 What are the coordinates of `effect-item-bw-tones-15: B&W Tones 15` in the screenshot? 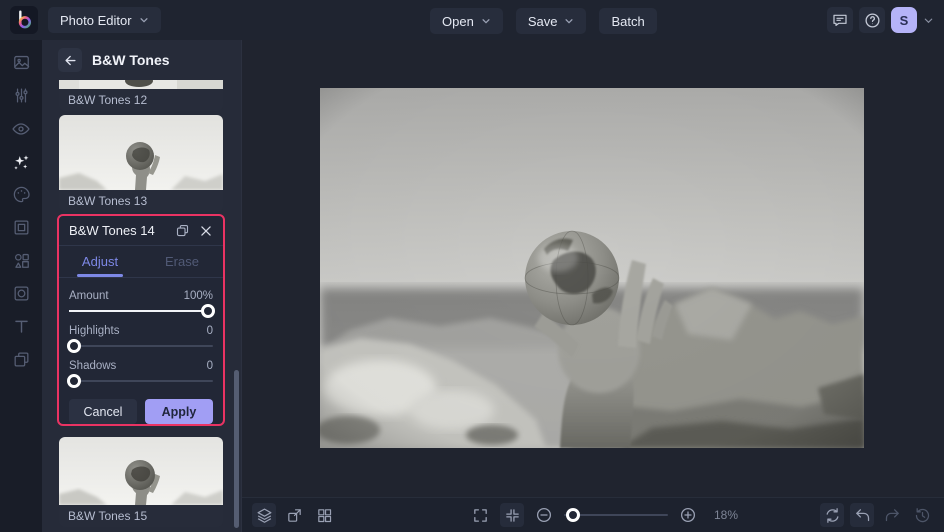 It's located at (141, 482).